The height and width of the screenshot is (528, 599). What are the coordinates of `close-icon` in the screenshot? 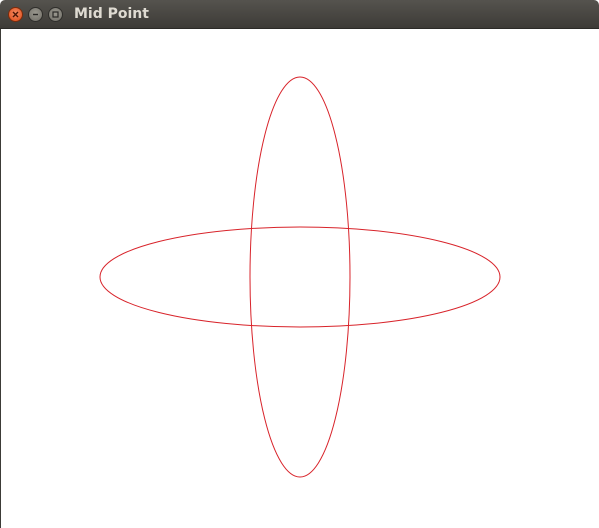 It's located at (15, 14).